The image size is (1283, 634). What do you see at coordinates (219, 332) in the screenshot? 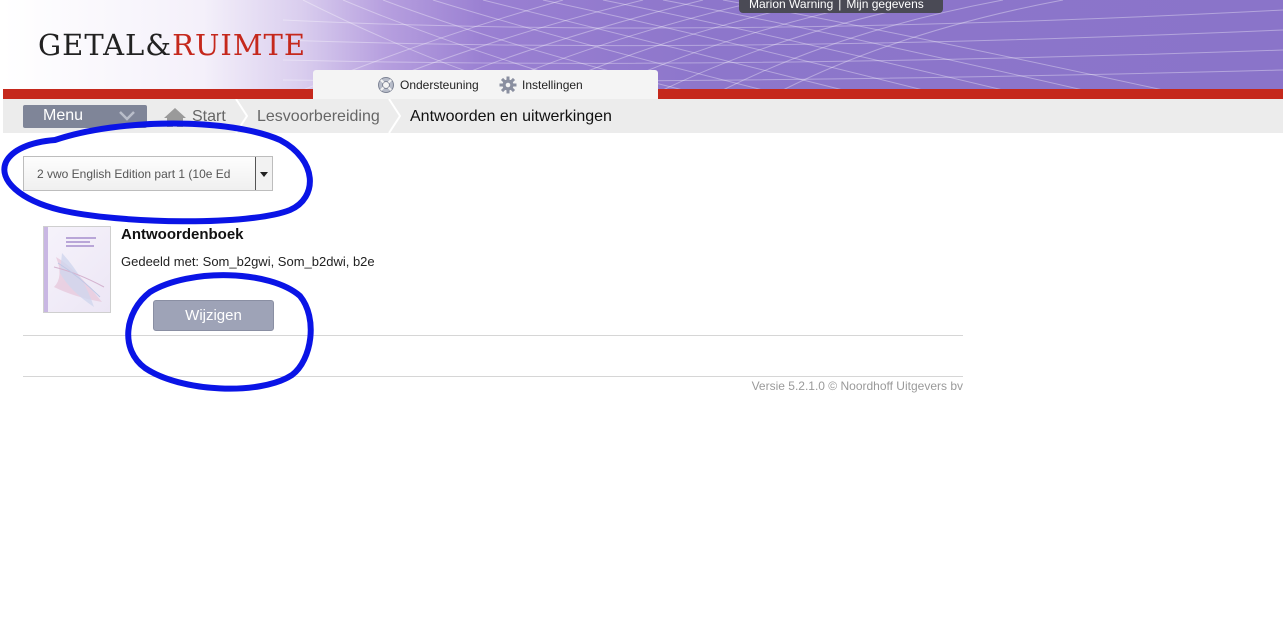
I see `annotation-circle-button` at bounding box center [219, 332].